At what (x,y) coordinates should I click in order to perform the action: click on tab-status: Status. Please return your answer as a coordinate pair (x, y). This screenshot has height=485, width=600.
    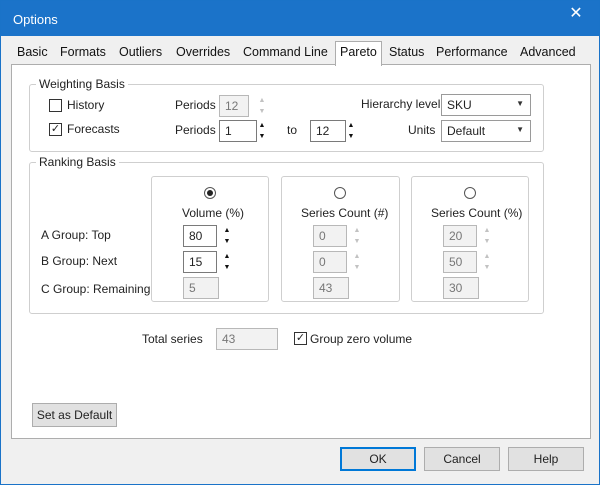
    Looking at the image, I should click on (406, 55).